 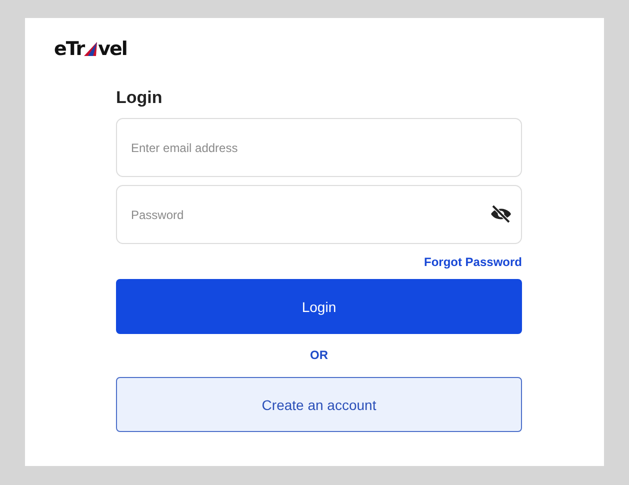 I want to click on email-field: Enter email address, so click(x=319, y=147).